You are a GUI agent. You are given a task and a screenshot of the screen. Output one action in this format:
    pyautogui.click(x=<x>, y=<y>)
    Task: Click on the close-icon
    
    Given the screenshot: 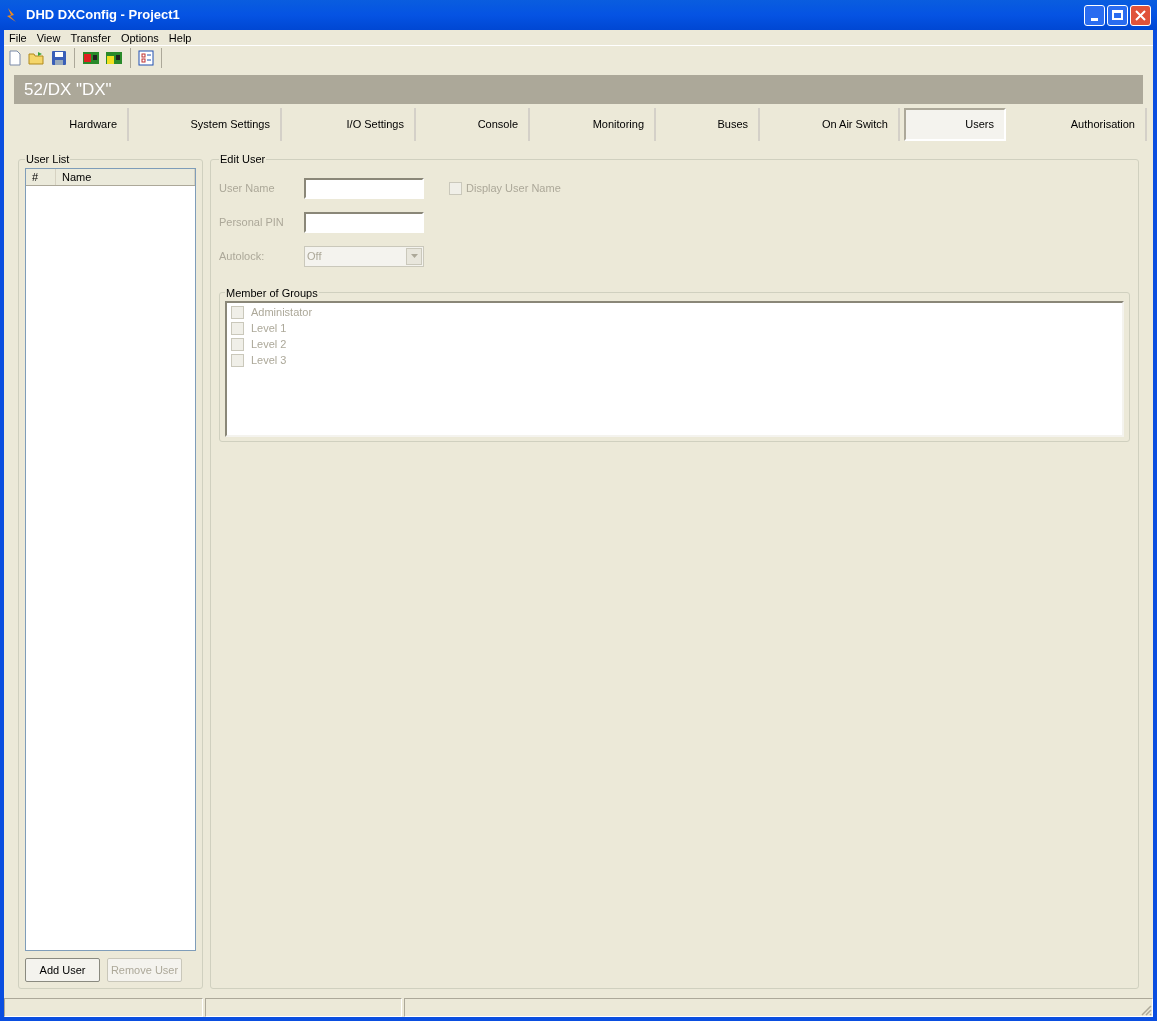 What is the action you would take?
    pyautogui.click(x=1140, y=15)
    